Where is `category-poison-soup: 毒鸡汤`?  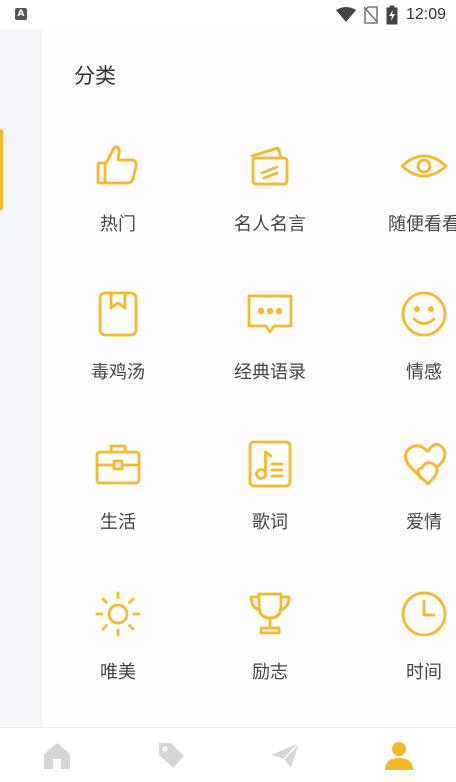
category-poison-soup: 毒鸡汤 is located at coordinates (118, 336).